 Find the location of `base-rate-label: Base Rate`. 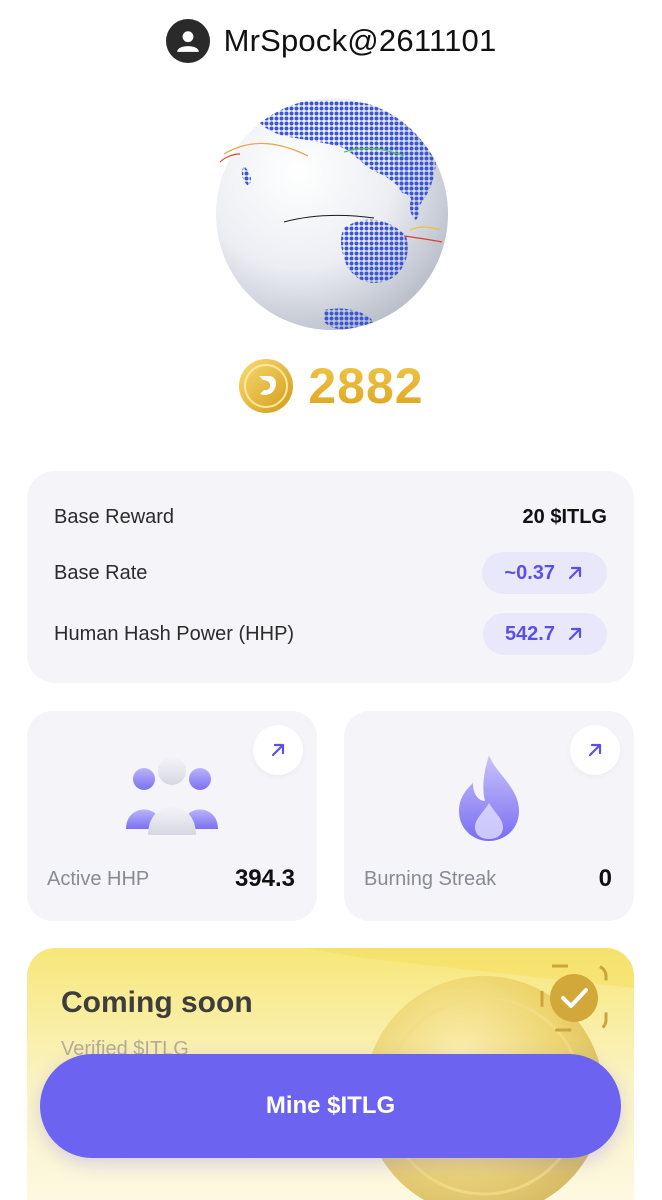

base-rate-label: Base Rate is located at coordinates (101, 572).